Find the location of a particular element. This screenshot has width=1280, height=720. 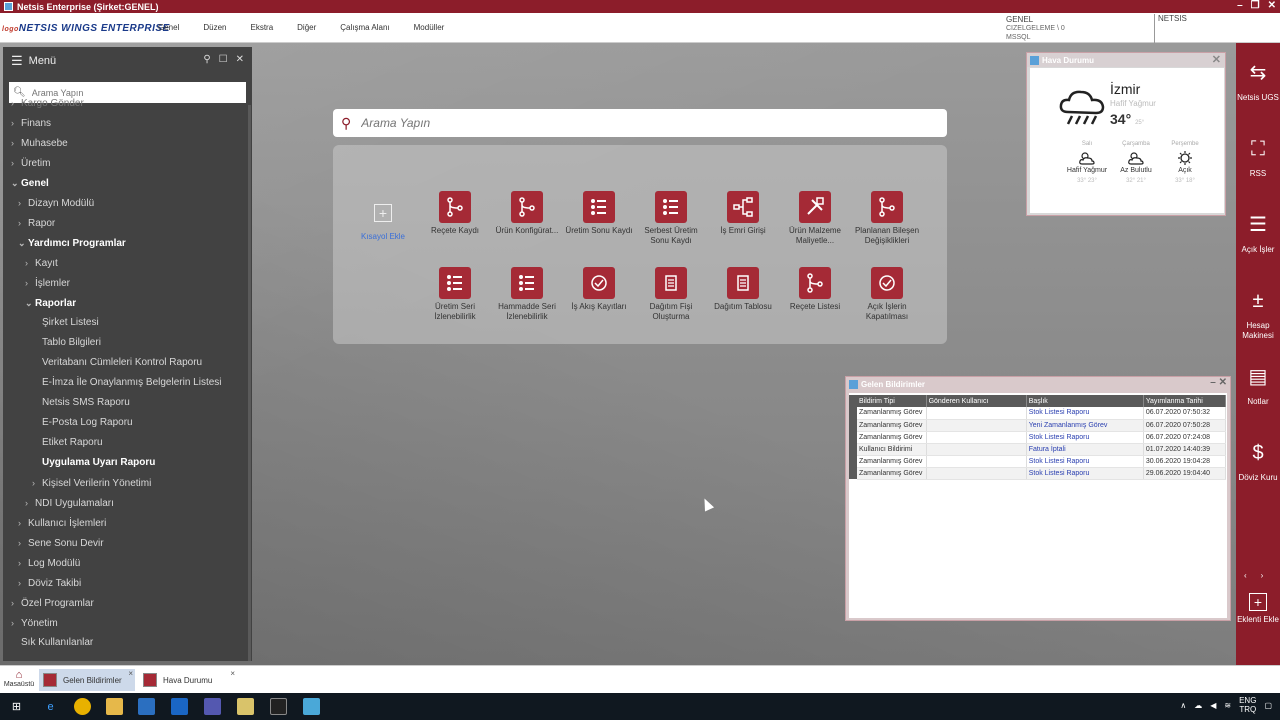

shortcut-tile: Üretim Seri İzlenebilirlik is located at coordinates (455, 294).